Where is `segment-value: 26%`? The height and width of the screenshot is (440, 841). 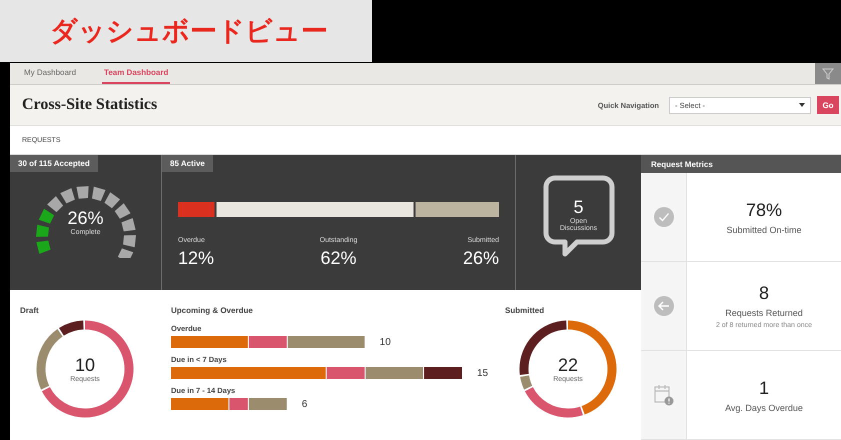 segment-value: 26% is located at coordinates (480, 258).